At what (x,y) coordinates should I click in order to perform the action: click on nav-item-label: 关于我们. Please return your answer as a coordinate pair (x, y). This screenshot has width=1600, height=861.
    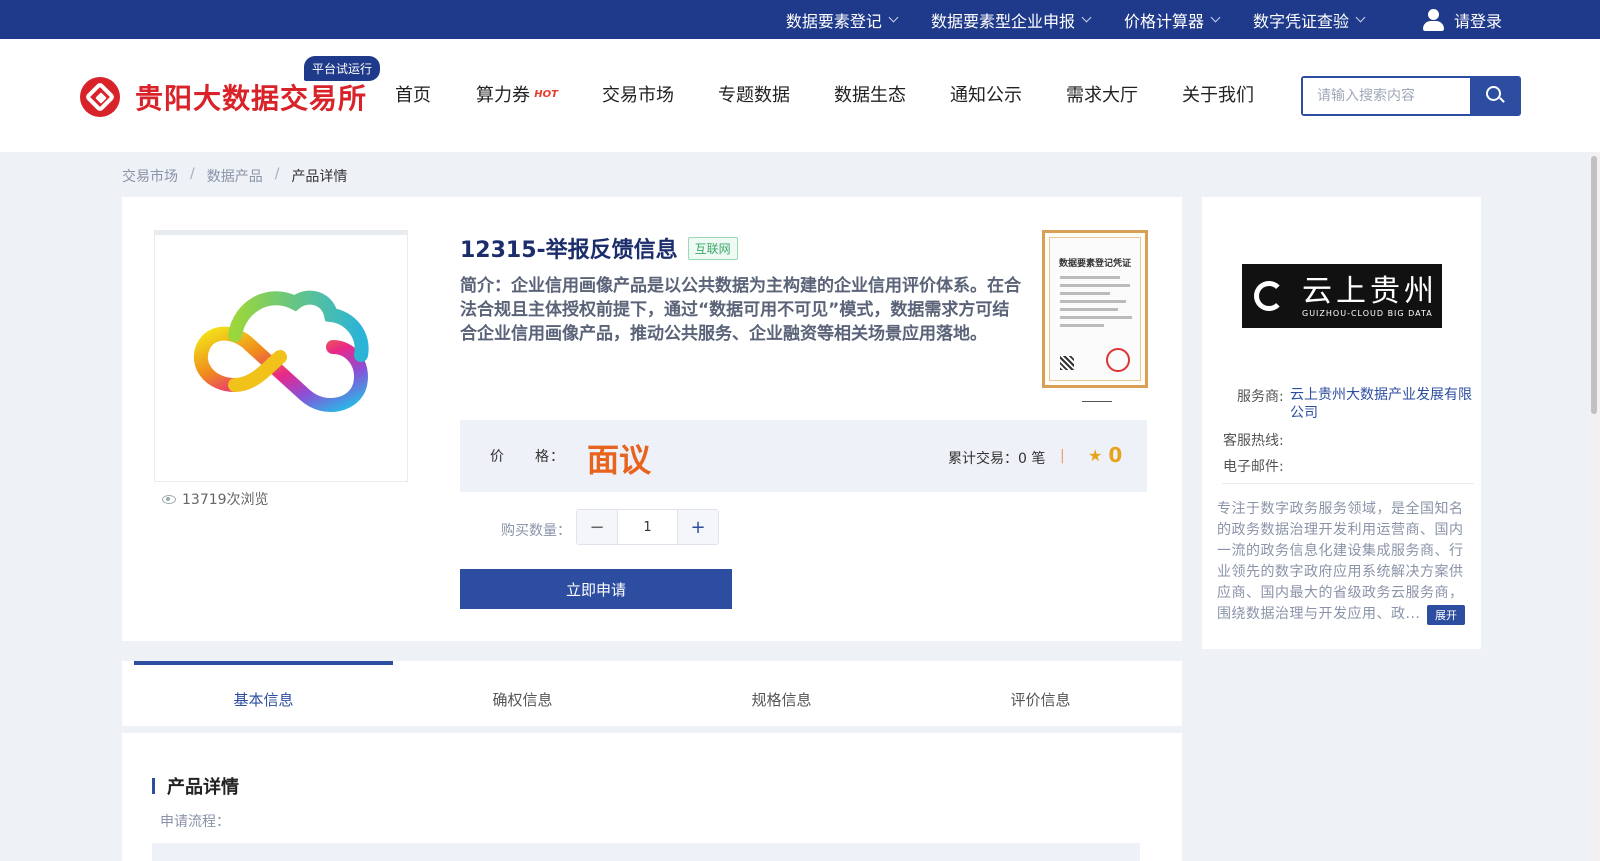
    Looking at the image, I should click on (1218, 95).